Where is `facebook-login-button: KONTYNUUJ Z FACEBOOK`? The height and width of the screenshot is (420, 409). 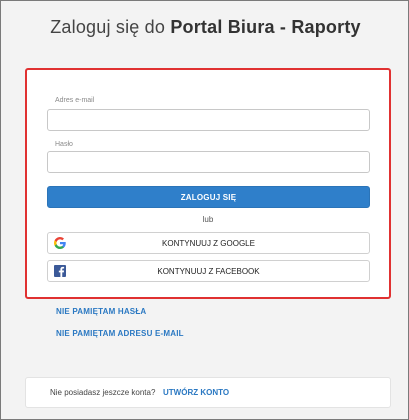
facebook-login-button: KONTYNUUJ Z FACEBOOK is located at coordinates (208, 271).